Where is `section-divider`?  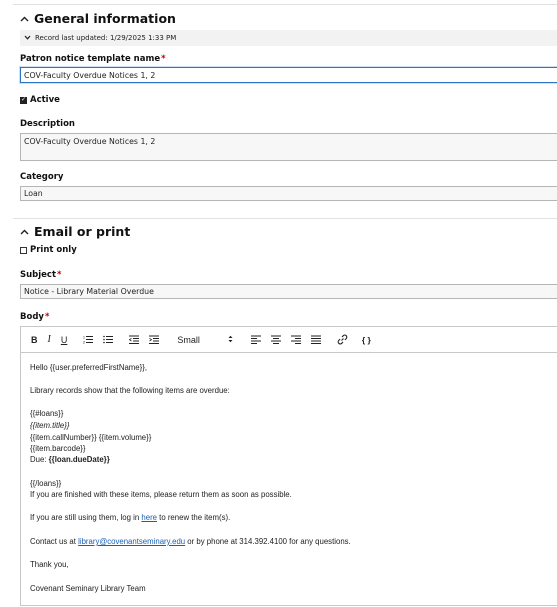
section-divider is located at coordinates (285, 218).